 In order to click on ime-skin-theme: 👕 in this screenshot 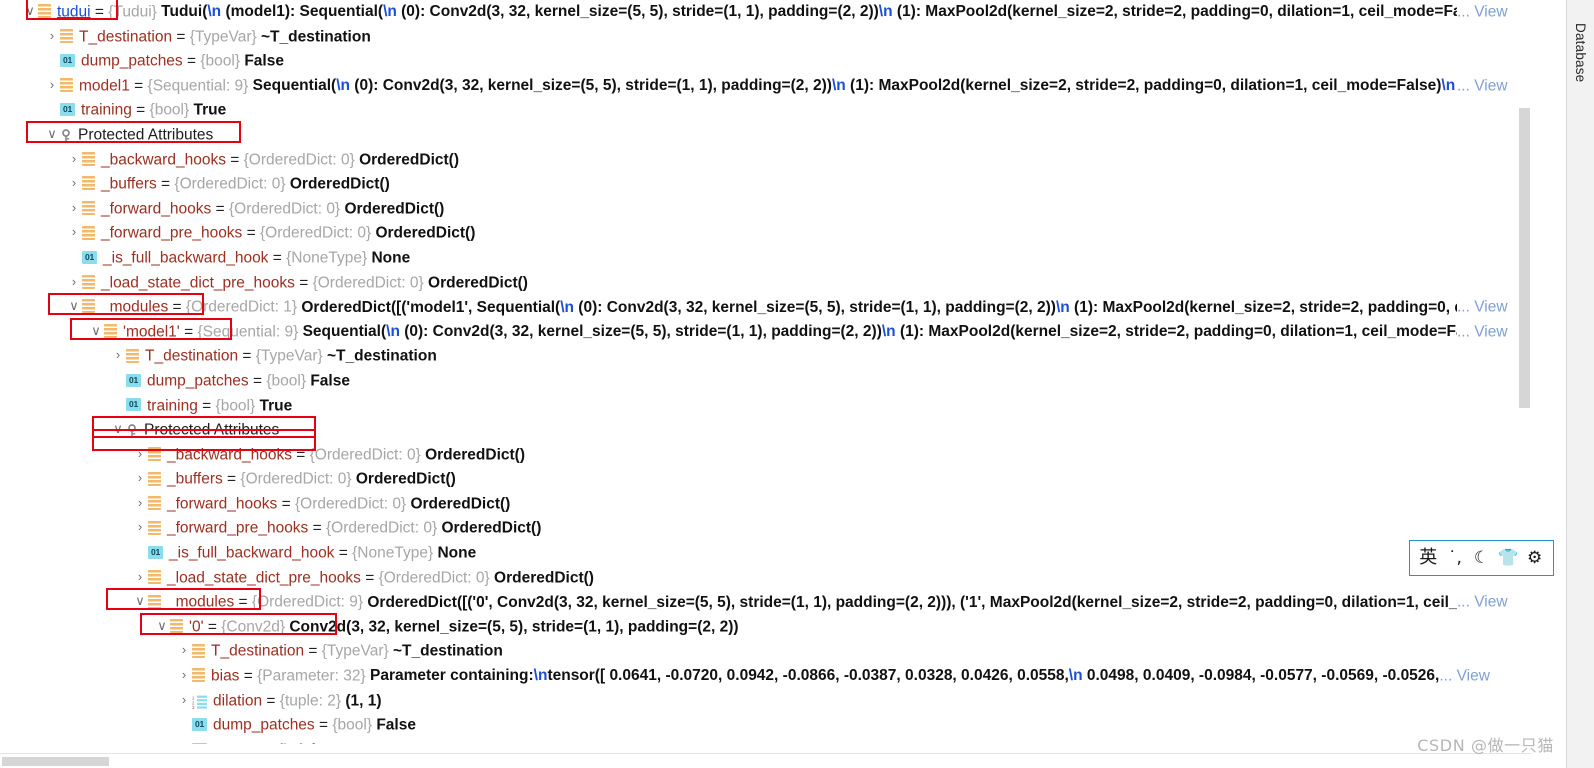, I will do `click(1508, 558)`.